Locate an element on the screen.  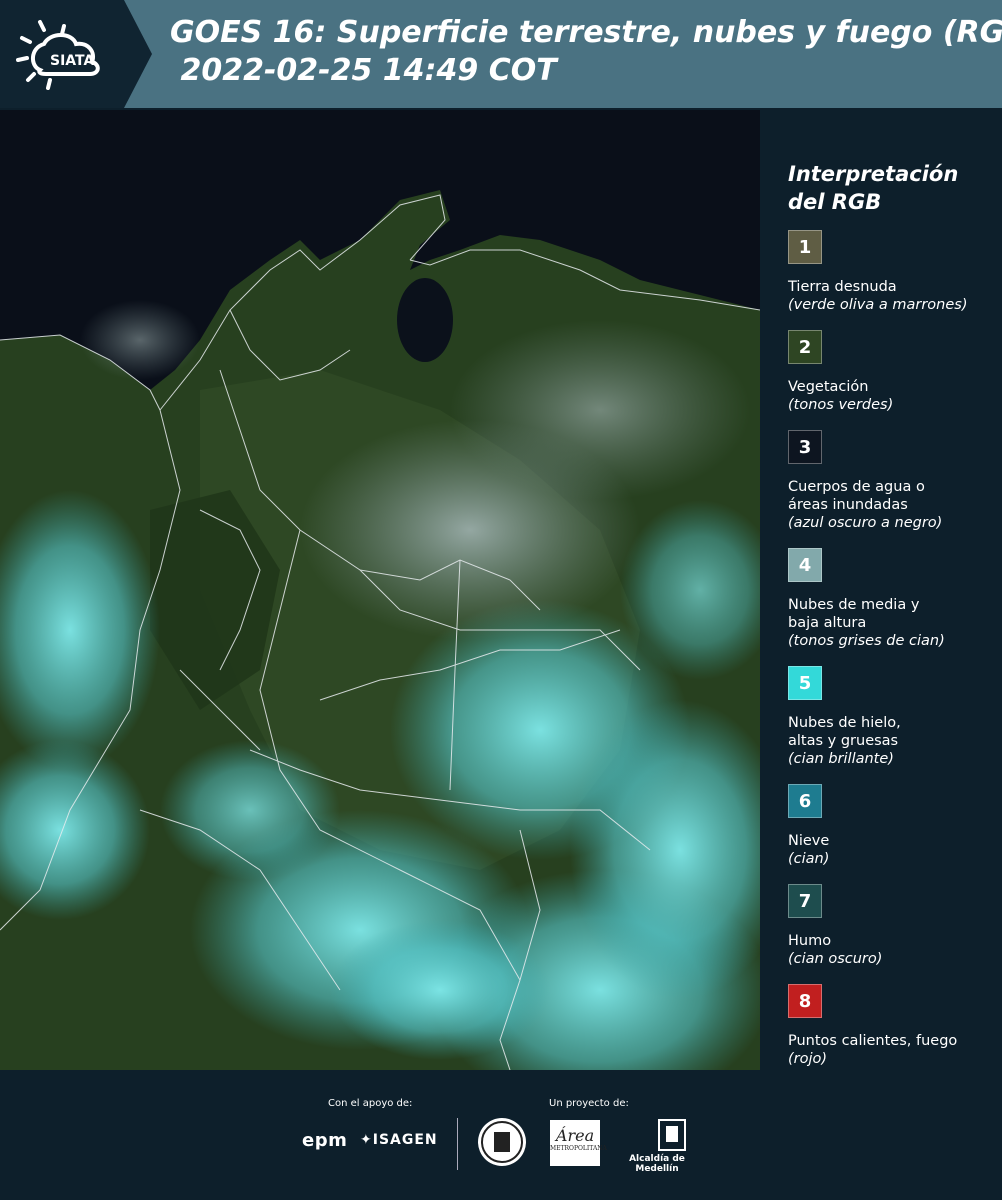
svg-text: SIATA is located at coordinates (72, 61).